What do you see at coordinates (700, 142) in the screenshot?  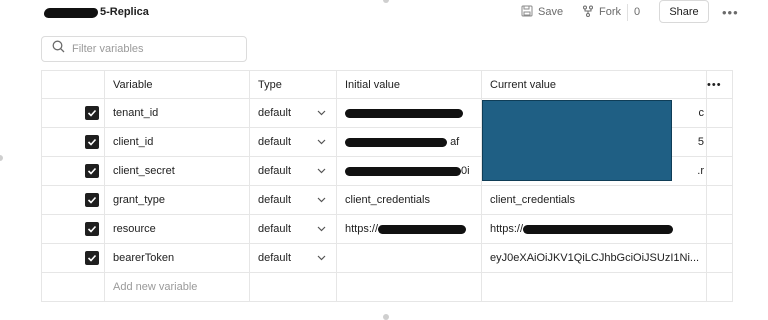 I see `current-value-text: 5` at bounding box center [700, 142].